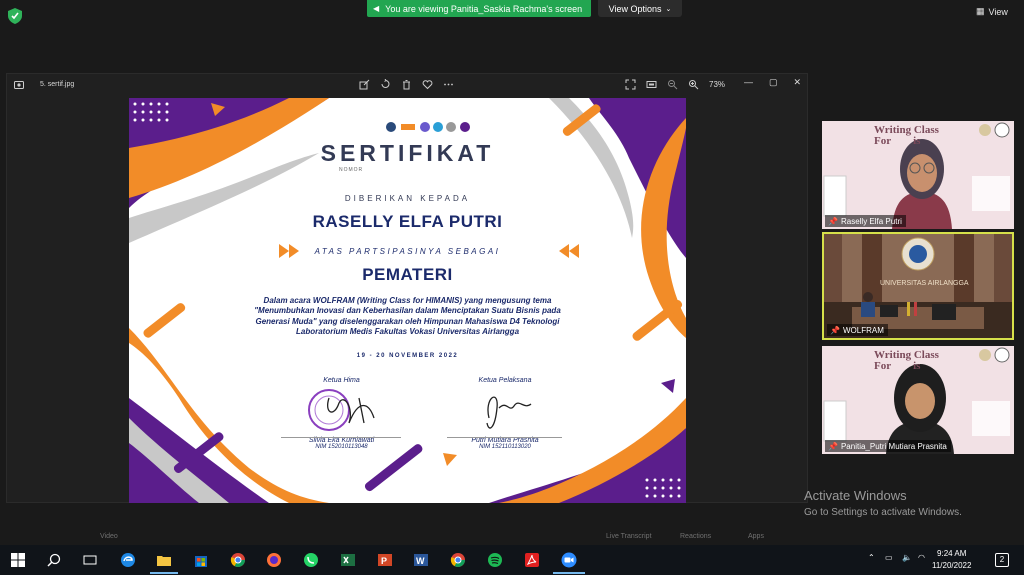 This screenshot has height=575, width=1024. I want to click on close-icon: ✕, so click(798, 82).